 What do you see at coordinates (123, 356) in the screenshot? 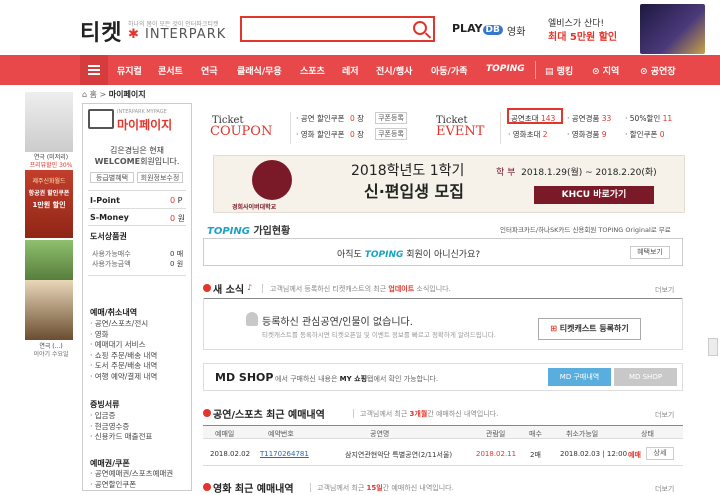
I see `menu-item: · 쇼핑 주문/배송 내역` at bounding box center [123, 356].